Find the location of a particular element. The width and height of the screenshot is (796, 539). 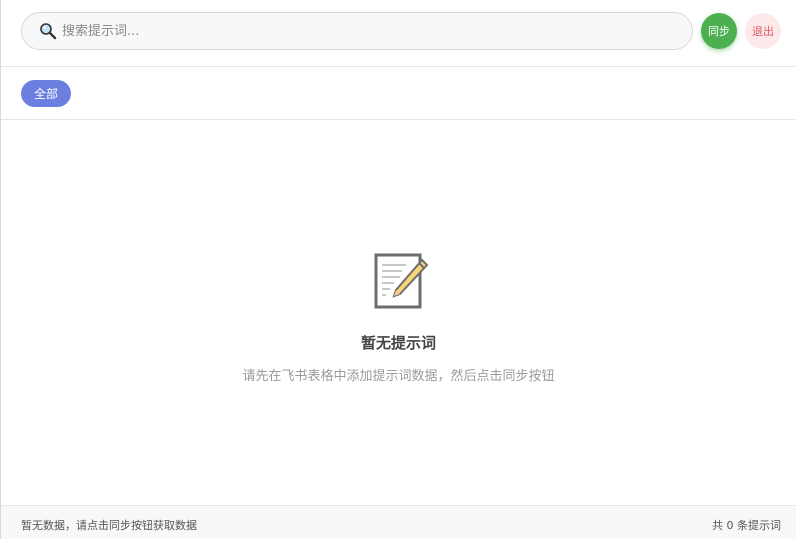

footer-status-text: 暂无数据，请点击同步按钮获取数据 is located at coordinates (109, 525).